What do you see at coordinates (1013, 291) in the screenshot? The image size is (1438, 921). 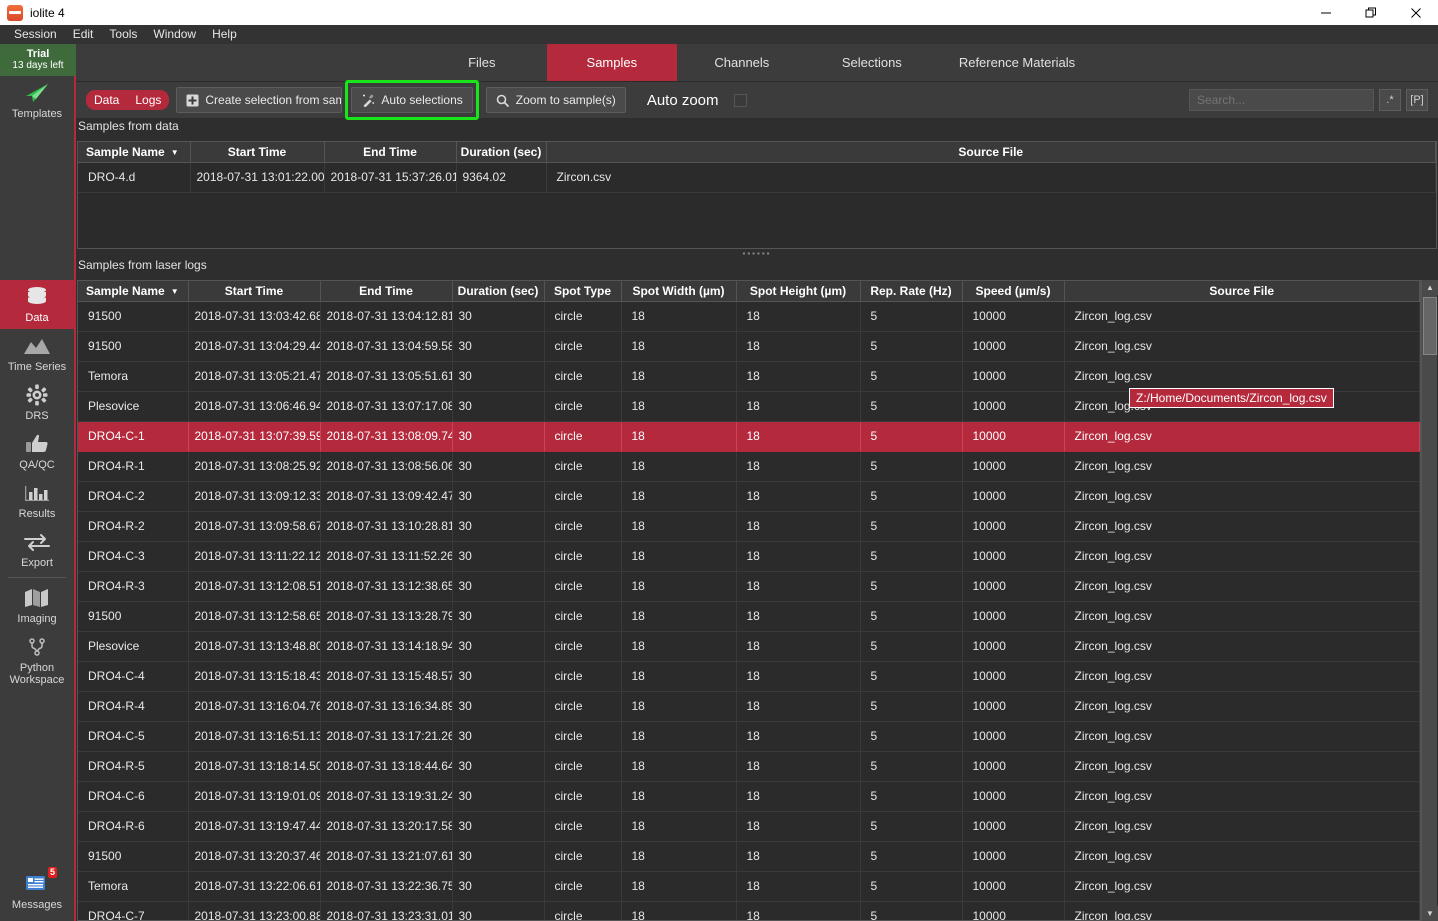 I see `col-header-speed: Speed (µm/s)` at bounding box center [1013, 291].